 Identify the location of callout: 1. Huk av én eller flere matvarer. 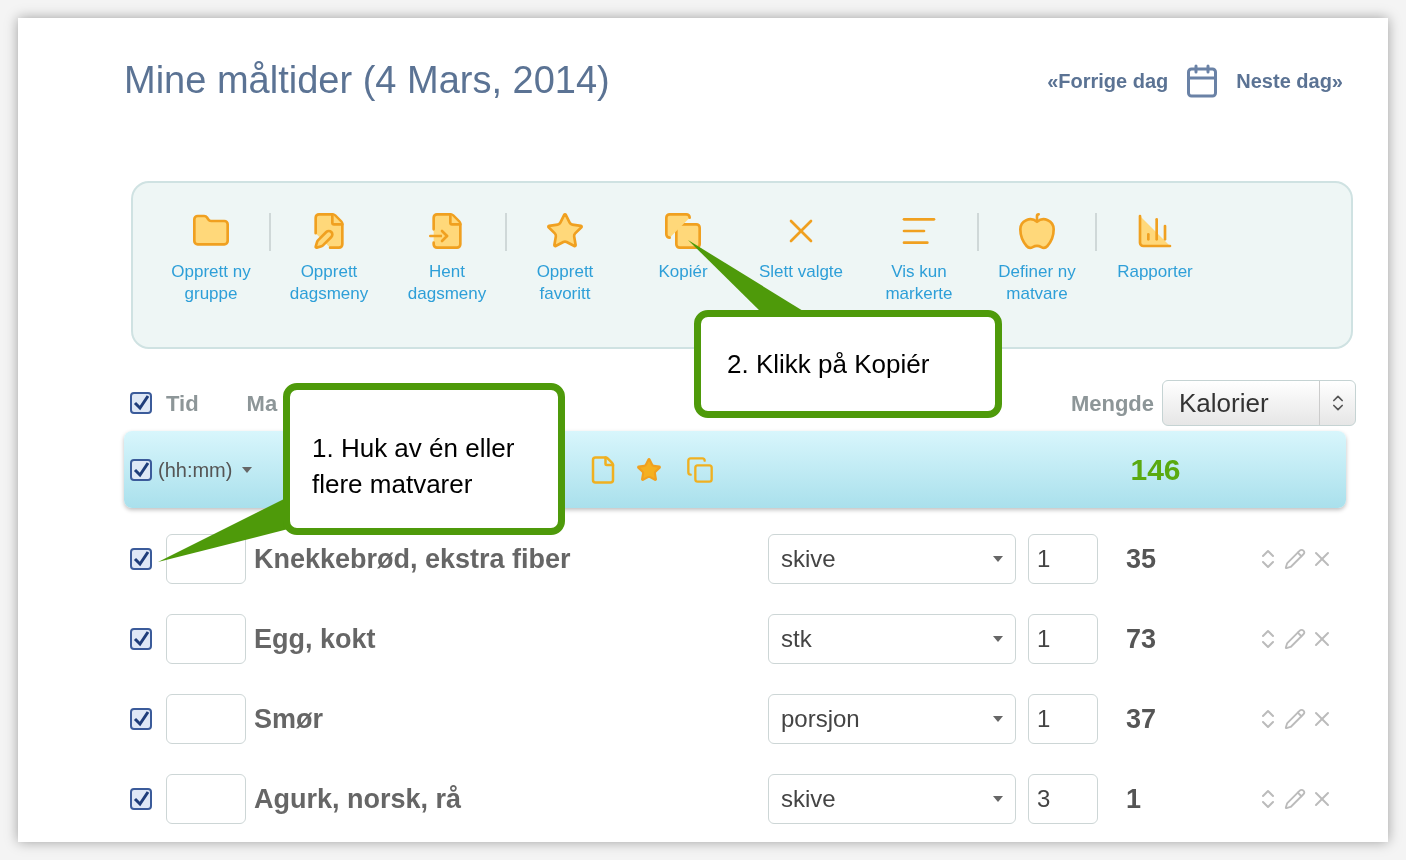
(424, 459).